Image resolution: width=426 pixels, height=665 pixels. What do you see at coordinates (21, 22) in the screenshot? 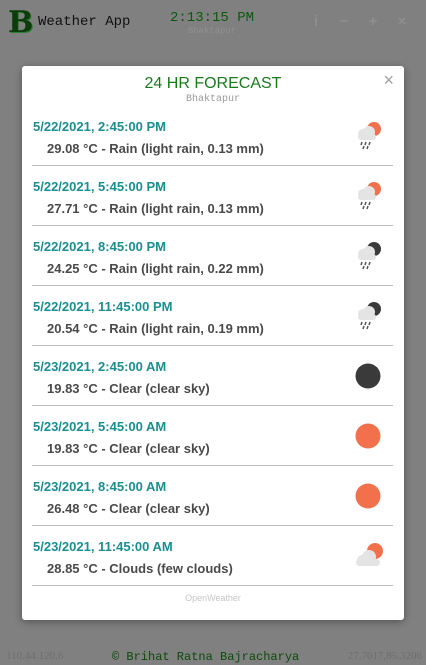
I see `app-logo: B` at bounding box center [21, 22].